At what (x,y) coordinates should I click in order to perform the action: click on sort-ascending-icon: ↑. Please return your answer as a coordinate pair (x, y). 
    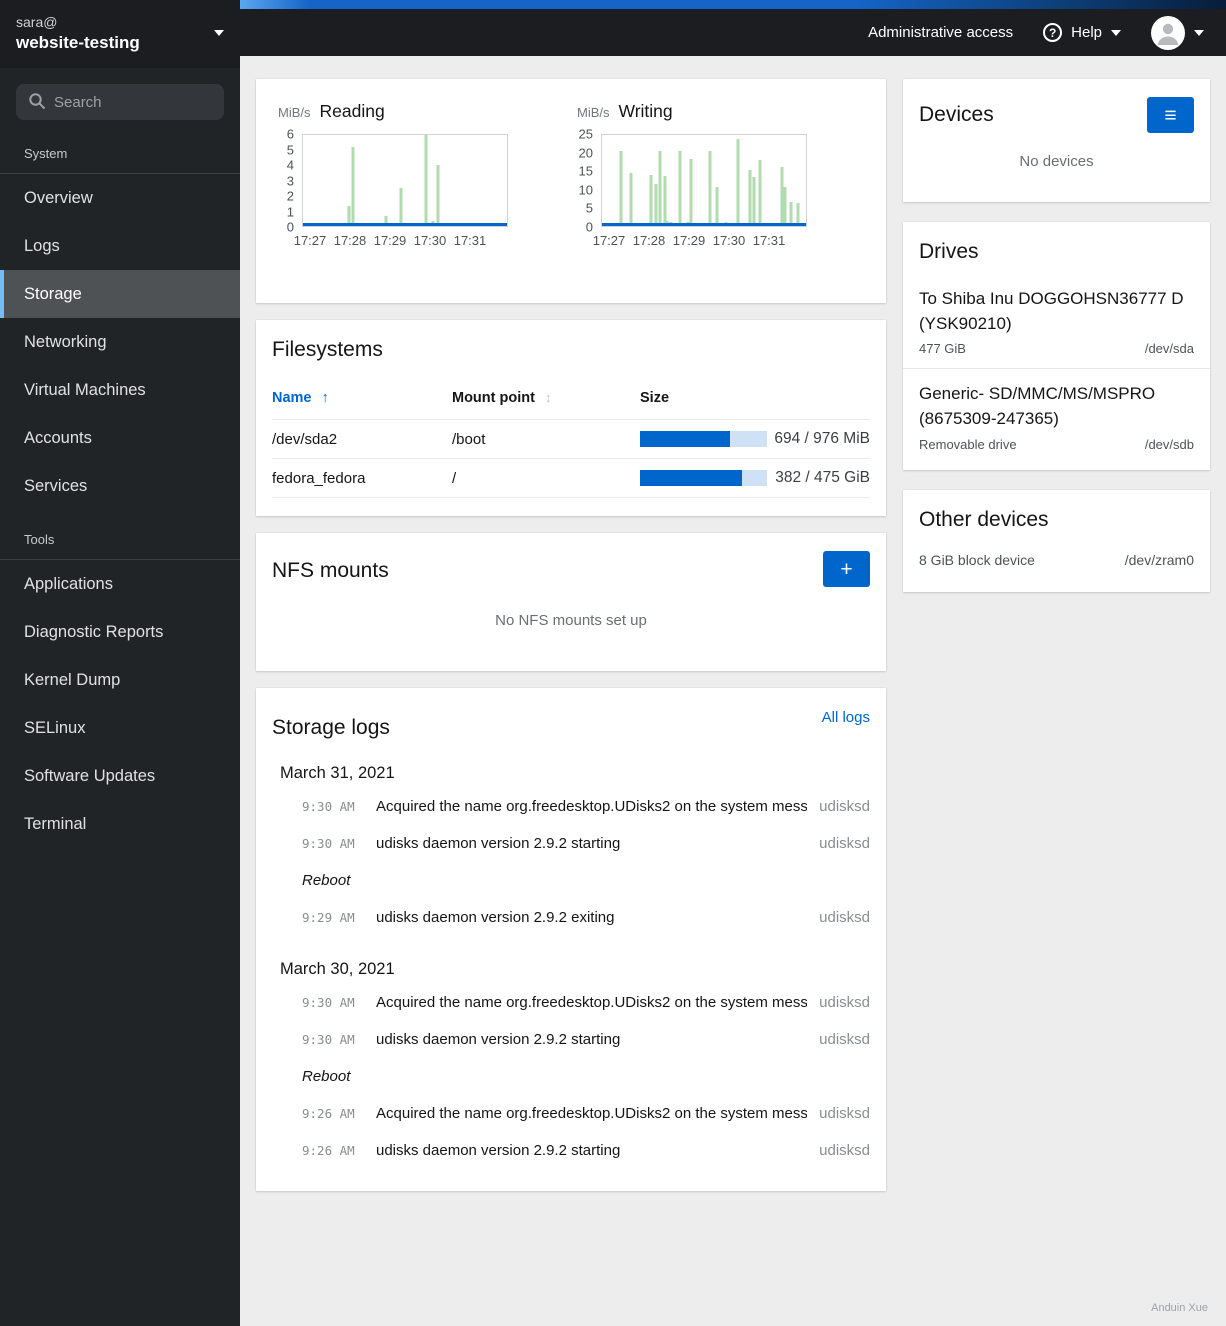
    Looking at the image, I should click on (325, 398).